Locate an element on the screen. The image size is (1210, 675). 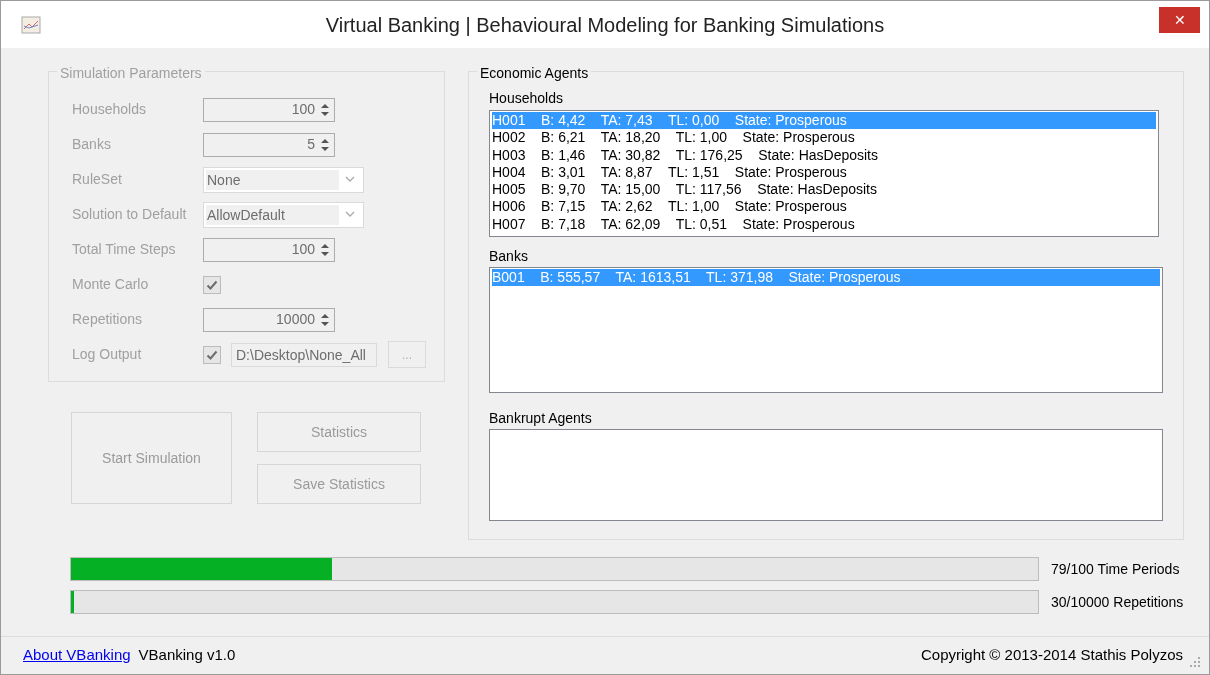
parameter-label: Log Output is located at coordinates (107, 354).